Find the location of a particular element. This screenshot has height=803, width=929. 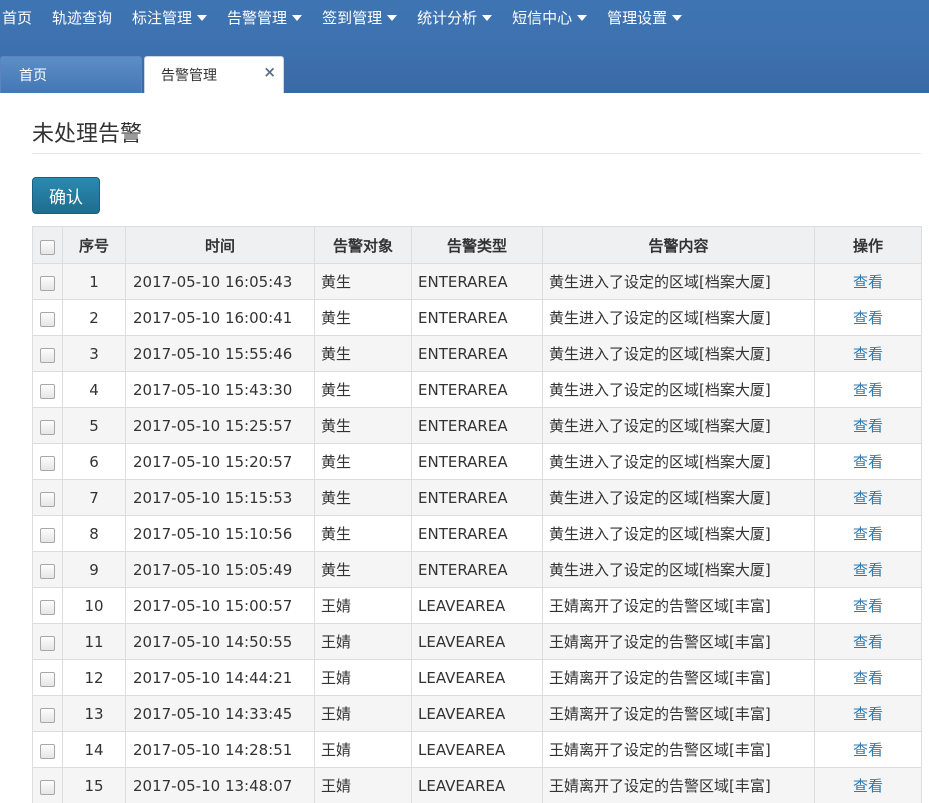

nav-item-7: 管理设置 is located at coordinates (644, 18).